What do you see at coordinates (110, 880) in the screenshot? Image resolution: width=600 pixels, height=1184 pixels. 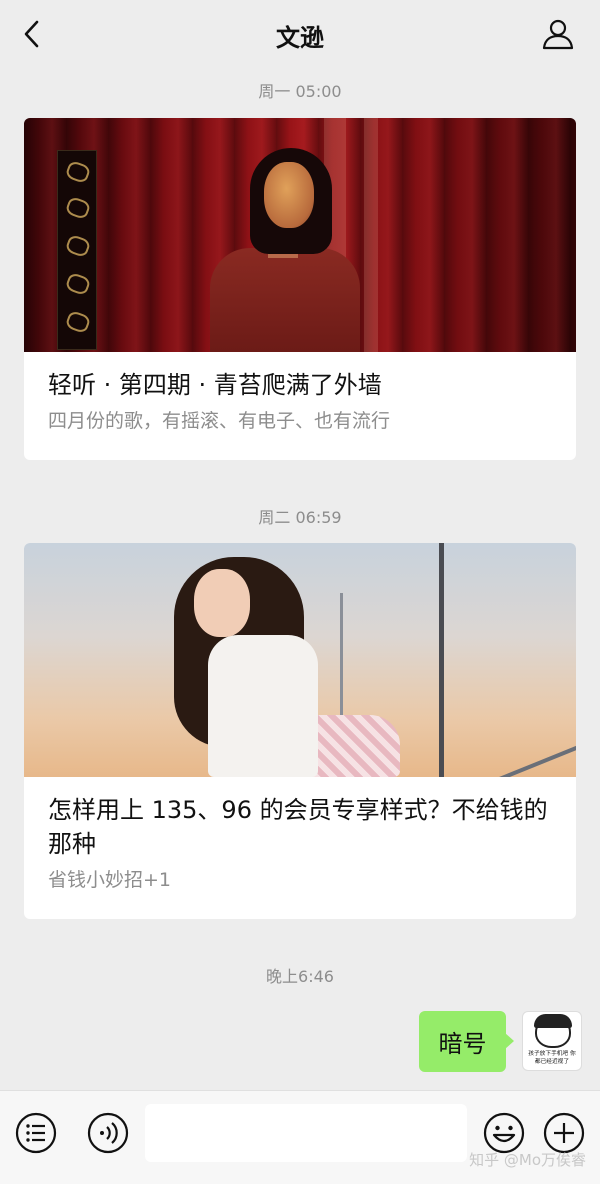 I see `article-summary: 省钱小妙招+1` at bounding box center [110, 880].